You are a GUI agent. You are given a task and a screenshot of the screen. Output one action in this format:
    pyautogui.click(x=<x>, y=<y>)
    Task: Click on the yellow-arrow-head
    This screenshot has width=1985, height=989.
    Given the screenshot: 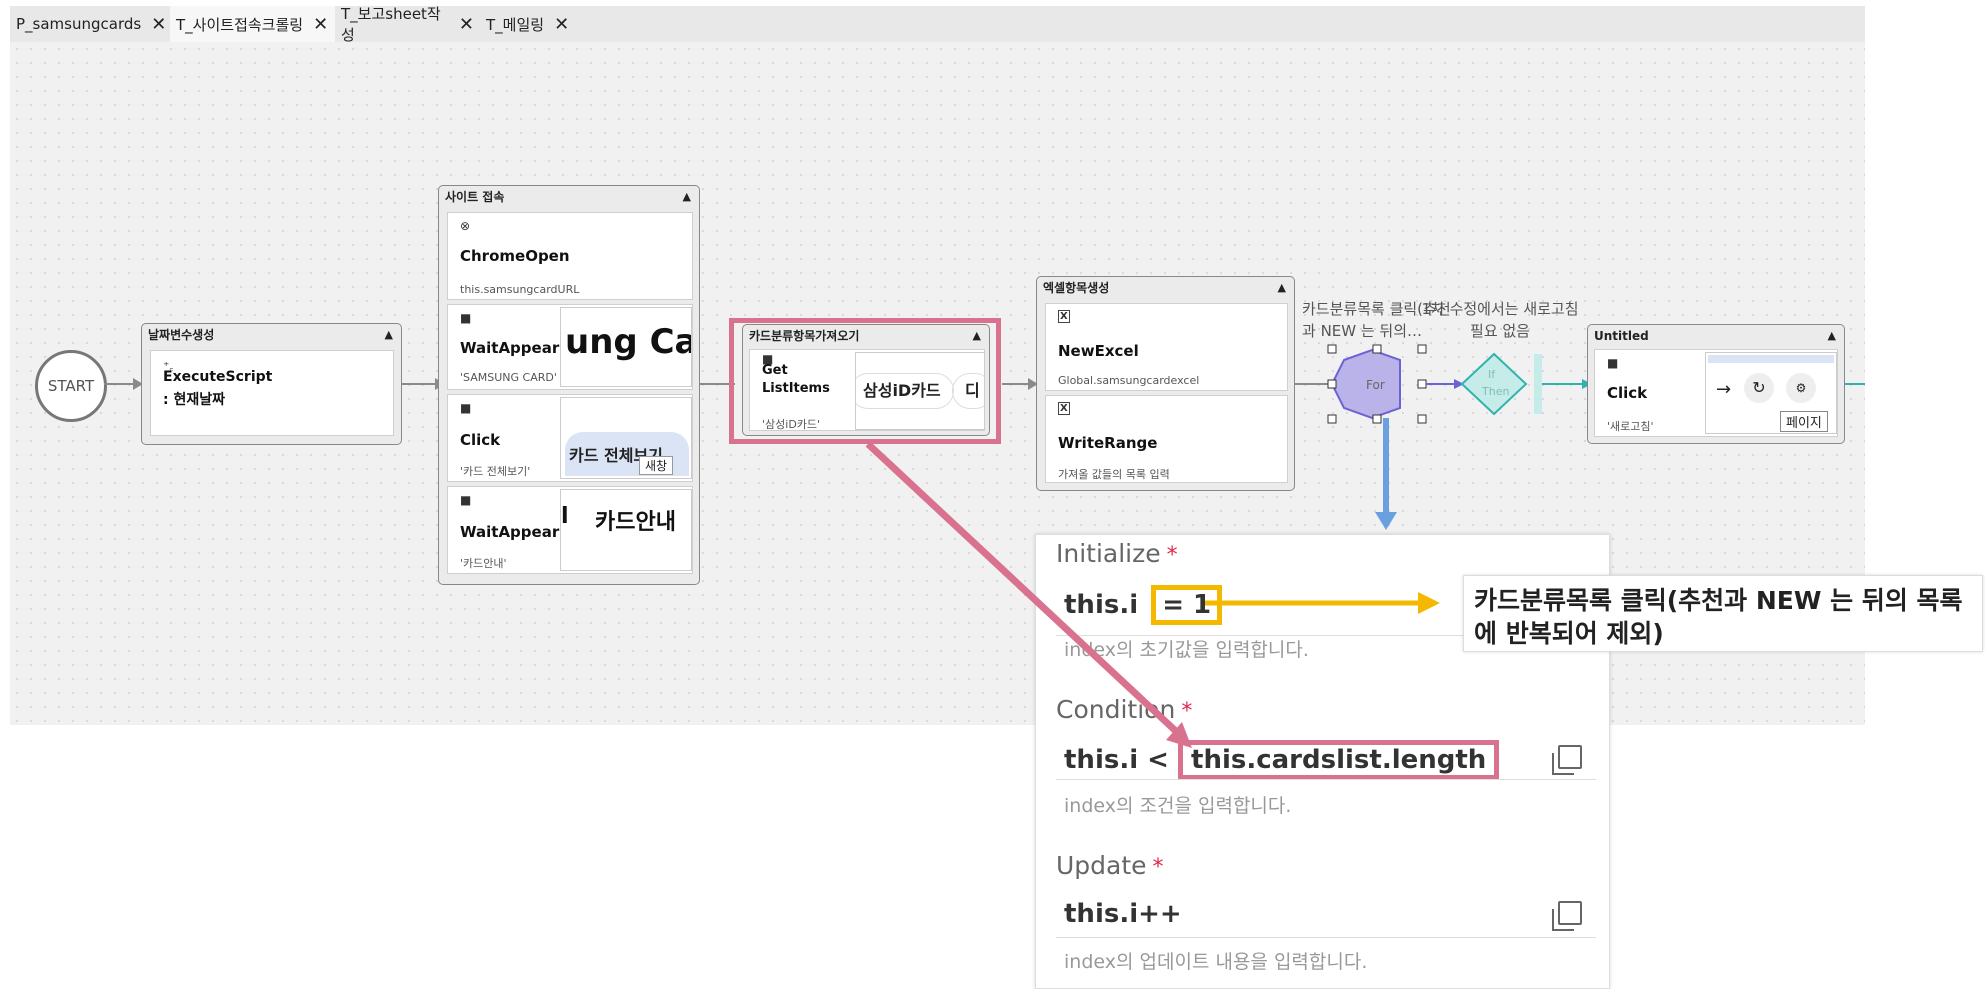 What is the action you would take?
    pyautogui.click(x=1429, y=603)
    